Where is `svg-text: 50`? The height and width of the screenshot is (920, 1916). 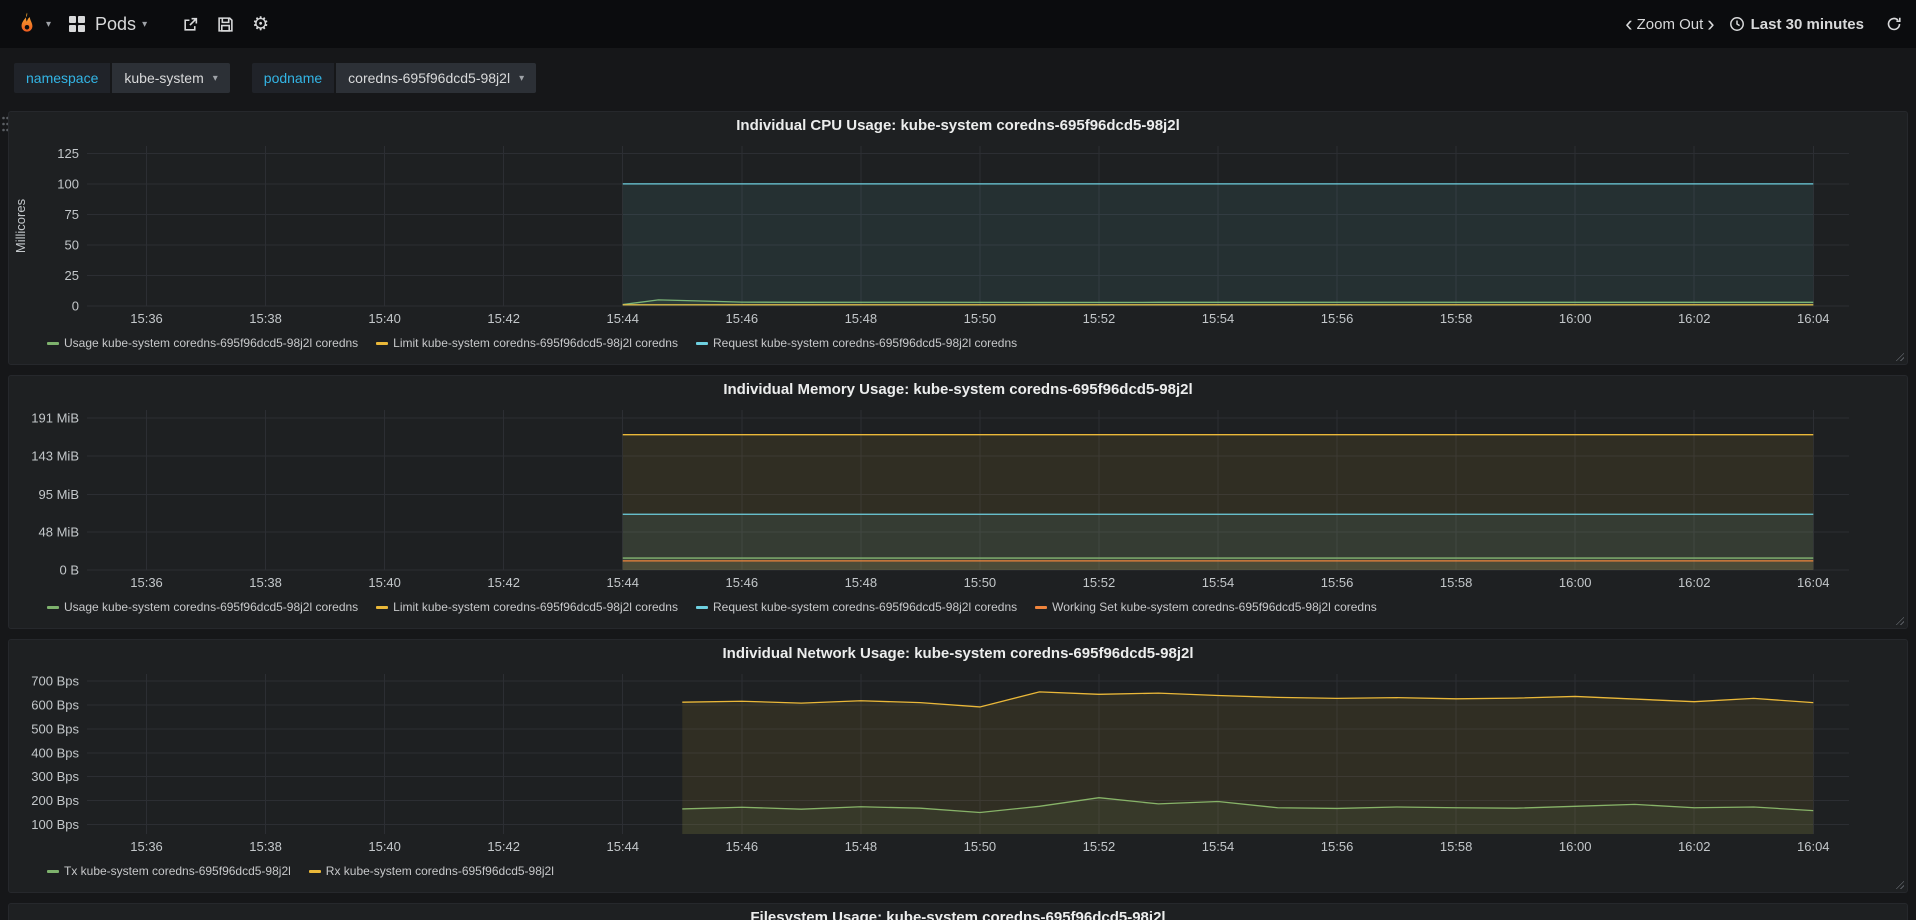 svg-text: 50 is located at coordinates (72, 244).